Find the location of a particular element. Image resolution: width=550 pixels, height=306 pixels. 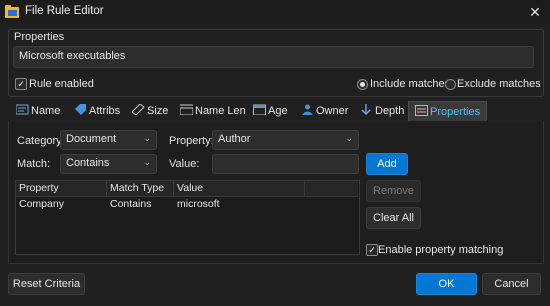

tab-name: Name is located at coordinates (38, 111).